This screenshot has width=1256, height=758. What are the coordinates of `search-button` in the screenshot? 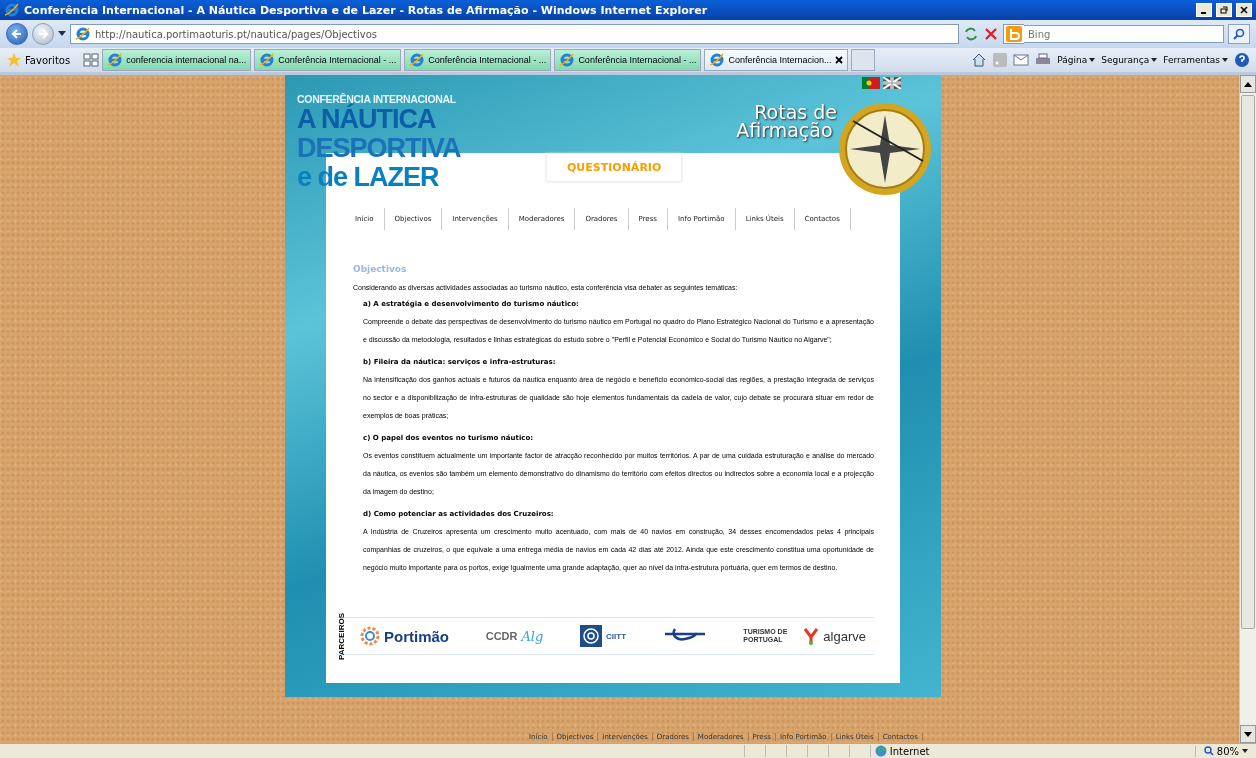 It's located at (1239, 34).